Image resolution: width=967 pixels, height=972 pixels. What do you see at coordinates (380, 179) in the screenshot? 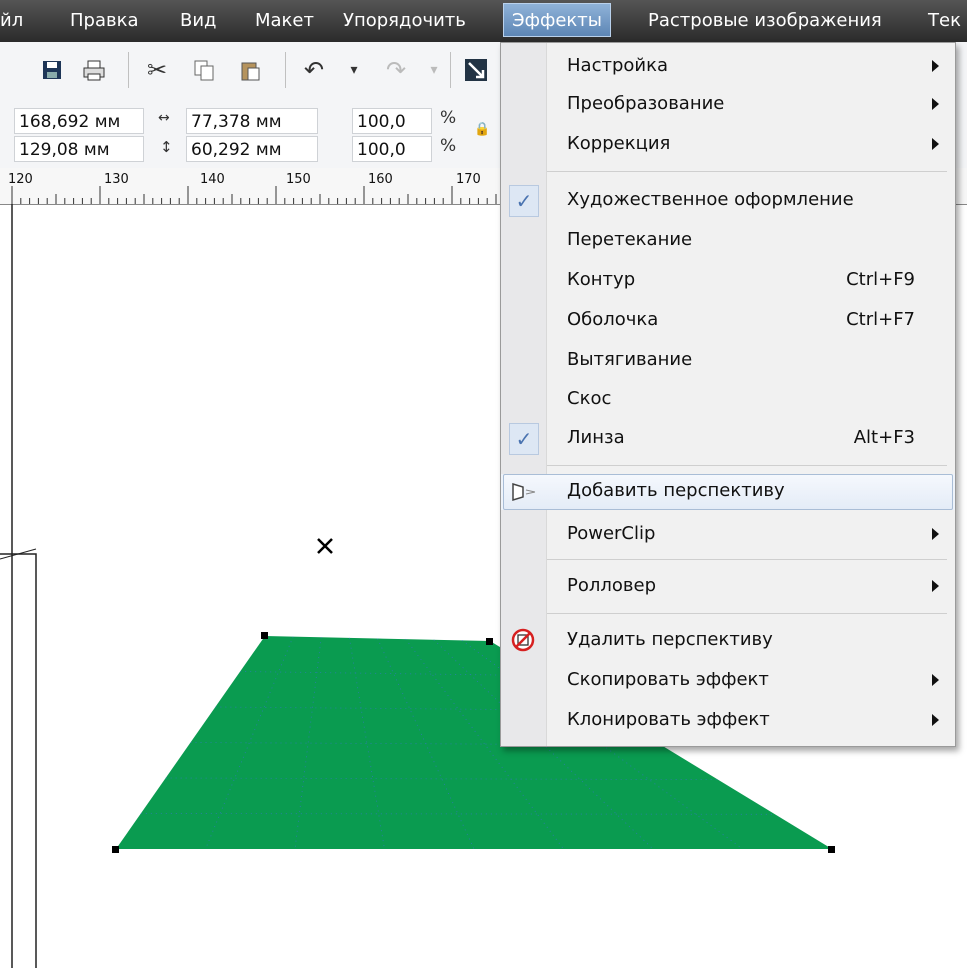
I see `ruler-label: 160` at bounding box center [380, 179].